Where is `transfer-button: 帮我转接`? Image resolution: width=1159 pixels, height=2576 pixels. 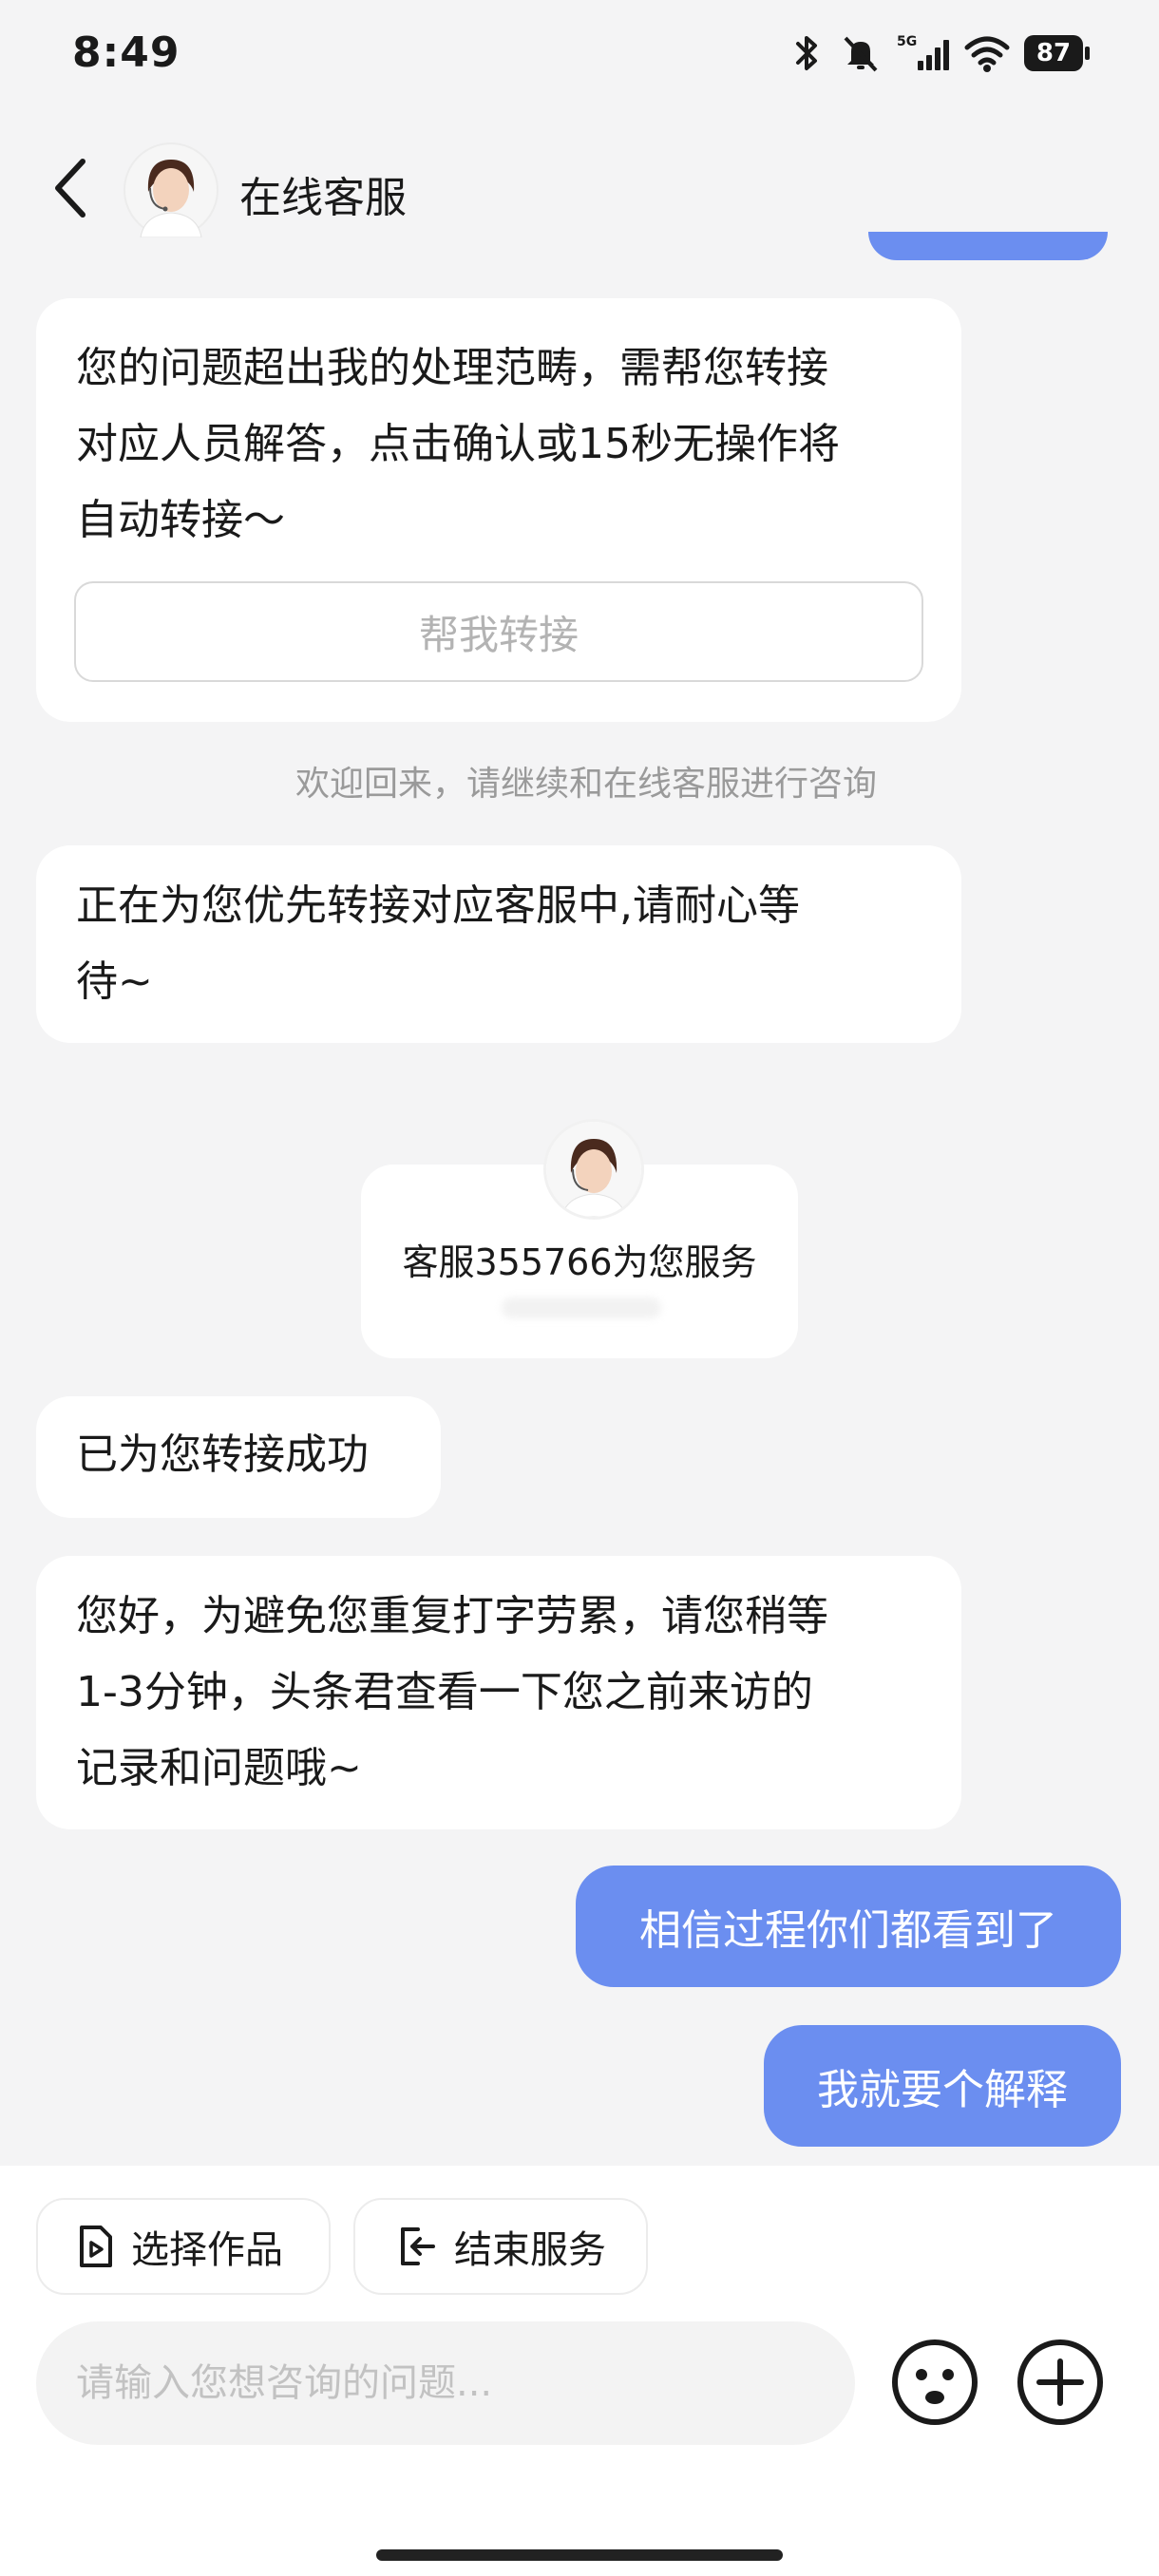 transfer-button: 帮我转接 is located at coordinates (498, 631).